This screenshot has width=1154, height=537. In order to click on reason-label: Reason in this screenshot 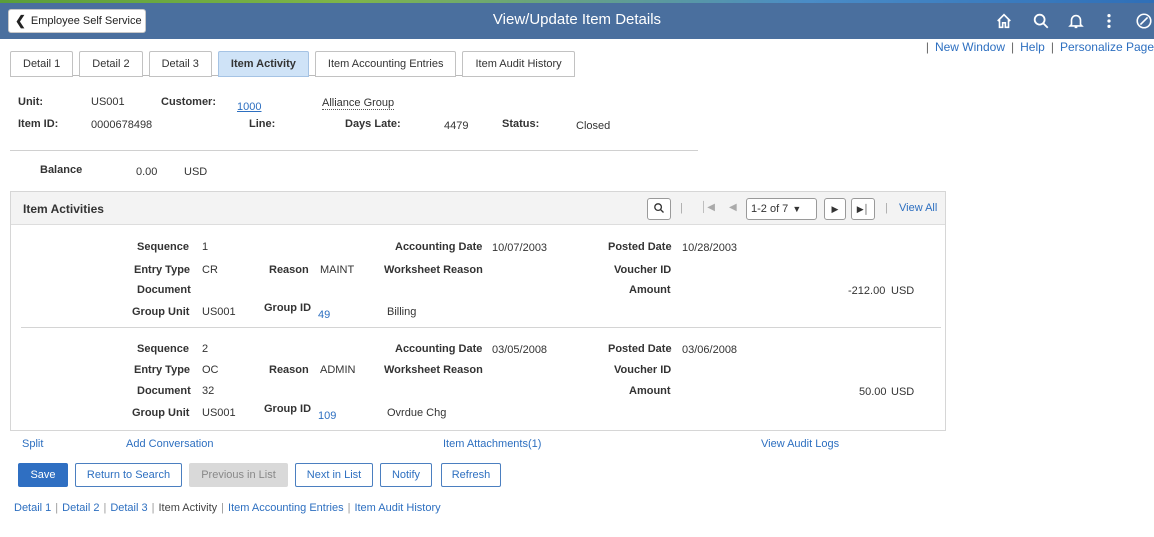, I will do `click(289, 270)`.